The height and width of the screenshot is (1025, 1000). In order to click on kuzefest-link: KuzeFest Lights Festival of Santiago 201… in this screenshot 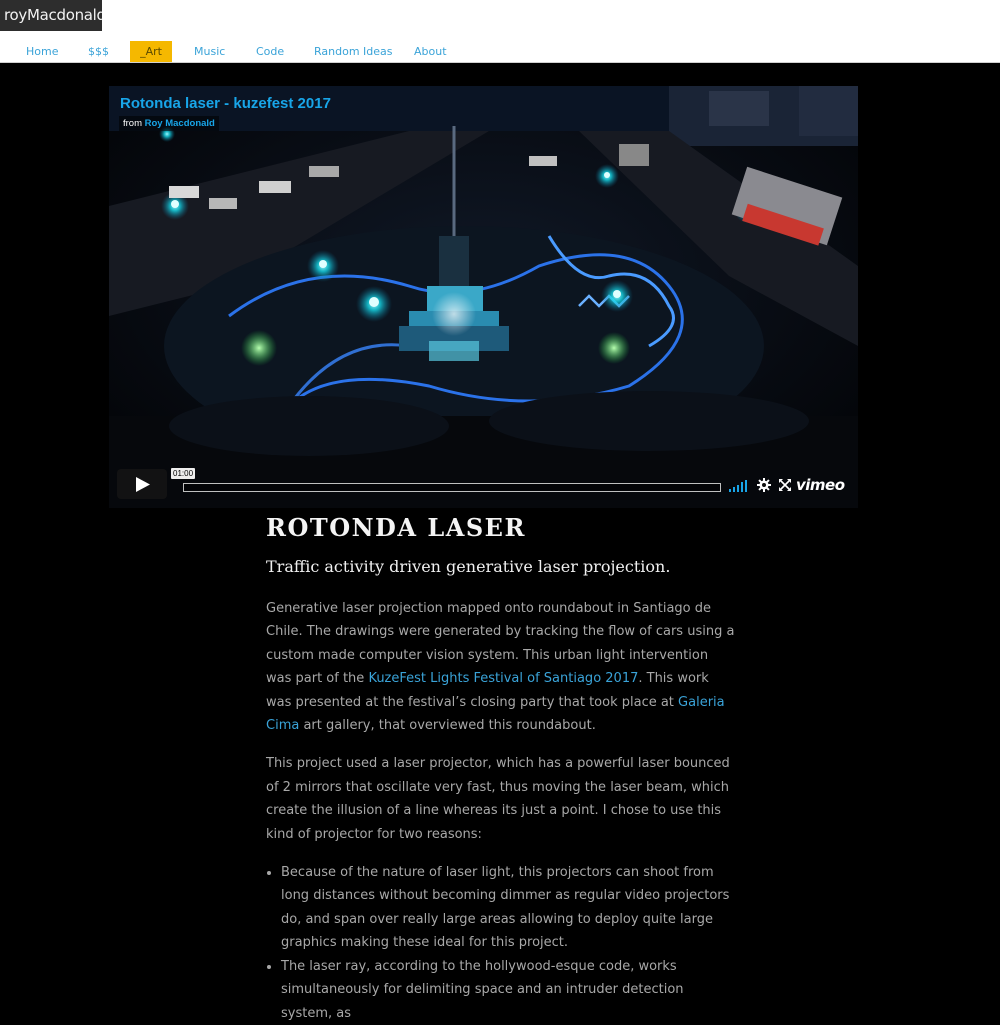, I will do `click(503, 678)`.